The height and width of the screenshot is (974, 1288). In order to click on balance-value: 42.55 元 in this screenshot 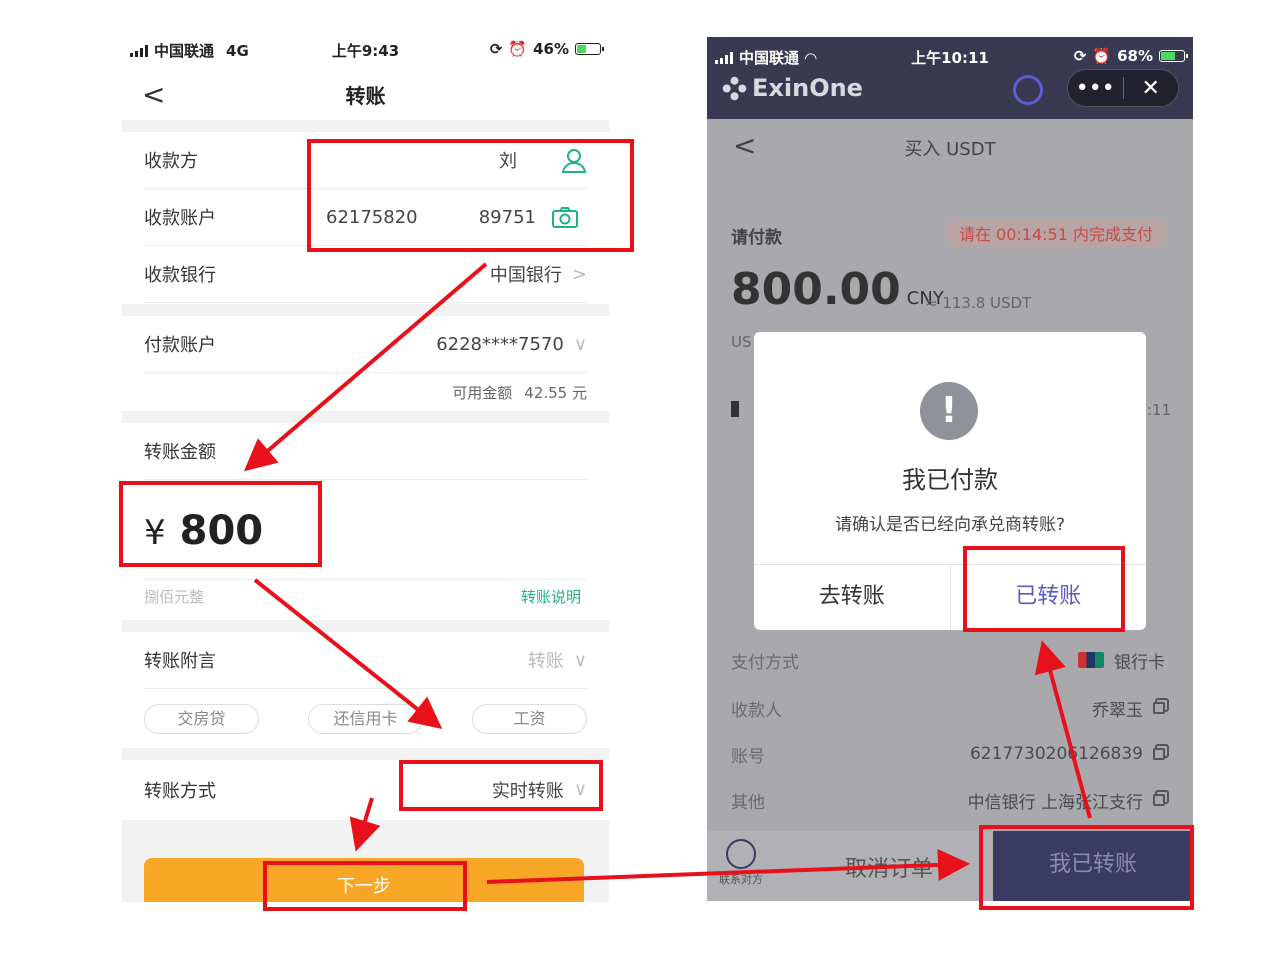, I will do `click(555, 392)`.